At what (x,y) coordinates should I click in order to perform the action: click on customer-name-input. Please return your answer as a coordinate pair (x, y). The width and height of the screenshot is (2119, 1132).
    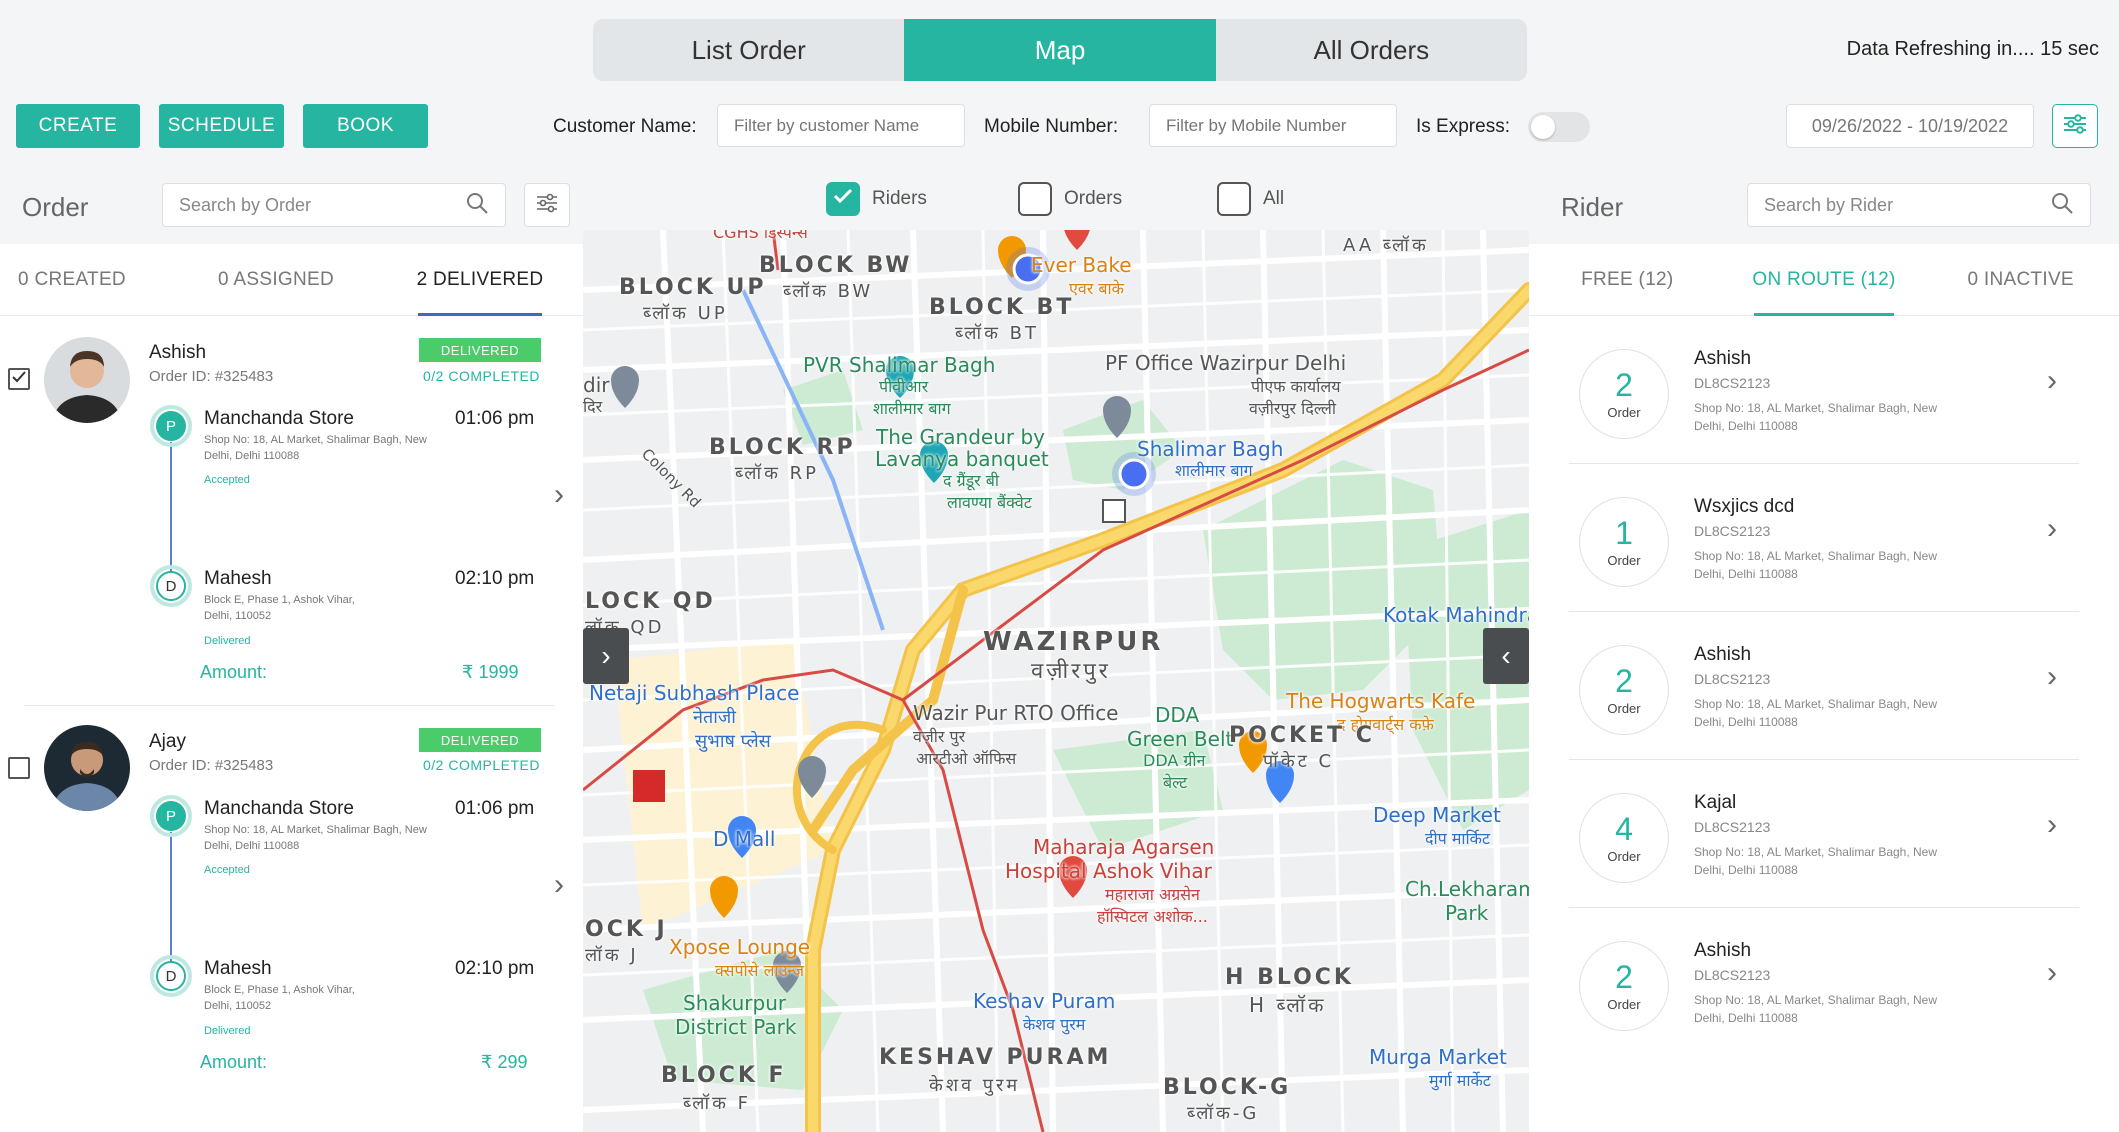
    Looking at the image, I should click on (841, 125).